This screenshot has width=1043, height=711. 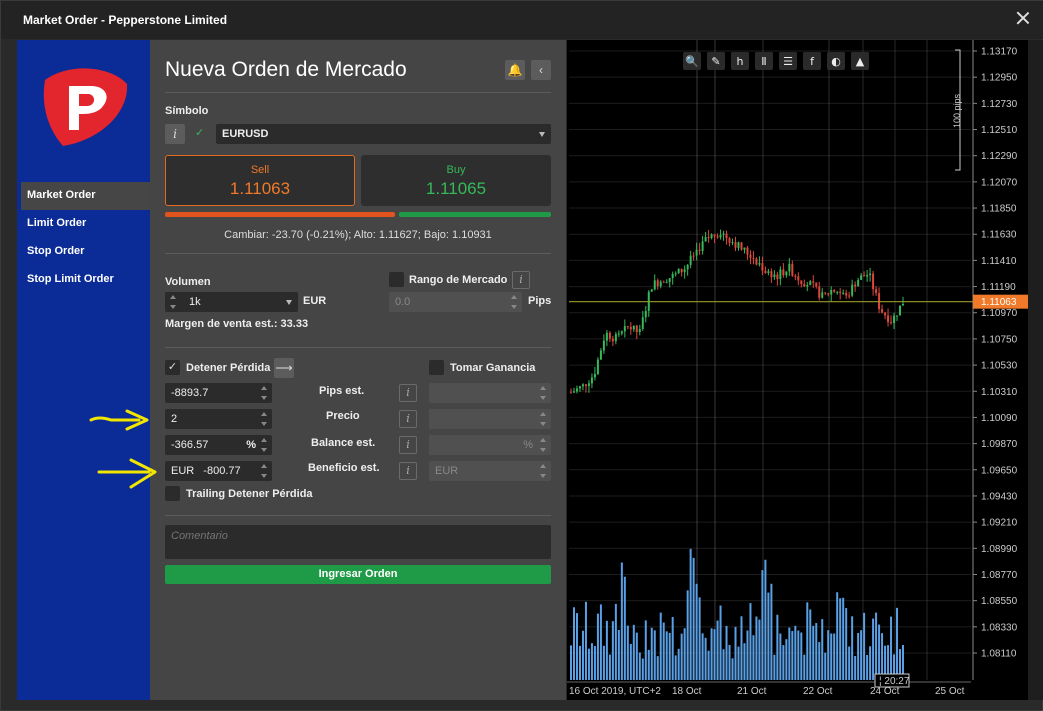 I want to click on submit-order-button: Ingresar Orden, so click(x=358, y=574).